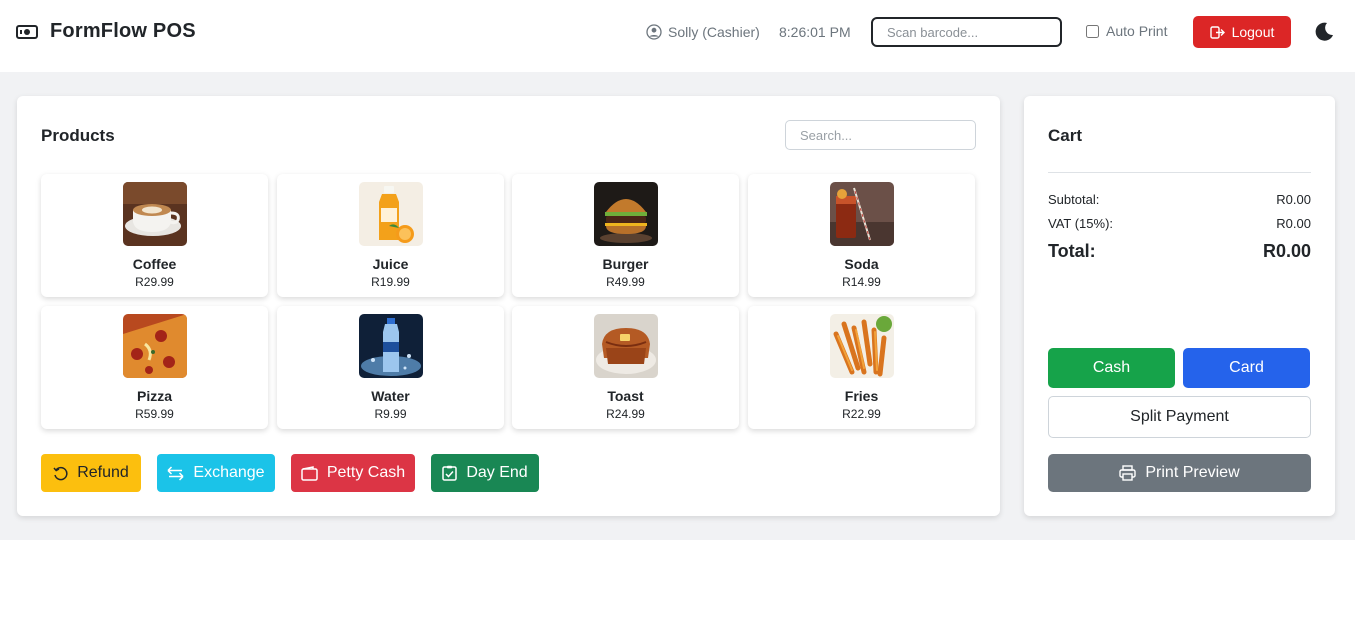 The width and height of the screenshot is (1355, 637). What do you see at coordinates (862, 214) in the screenshot?
I see `soda-image` at bounding box center [862, 214].